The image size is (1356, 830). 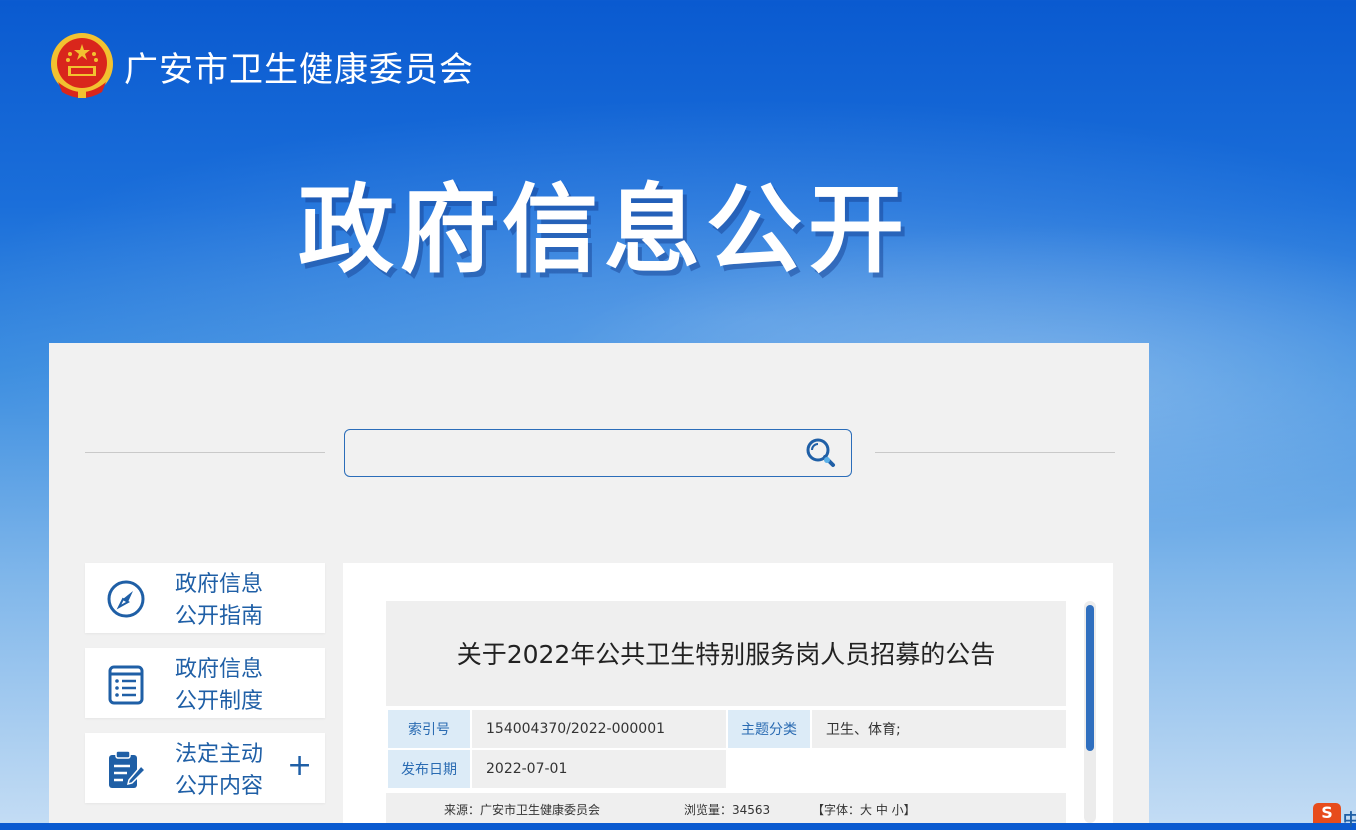 I want to click on search-box, so click(x=598, y=453).